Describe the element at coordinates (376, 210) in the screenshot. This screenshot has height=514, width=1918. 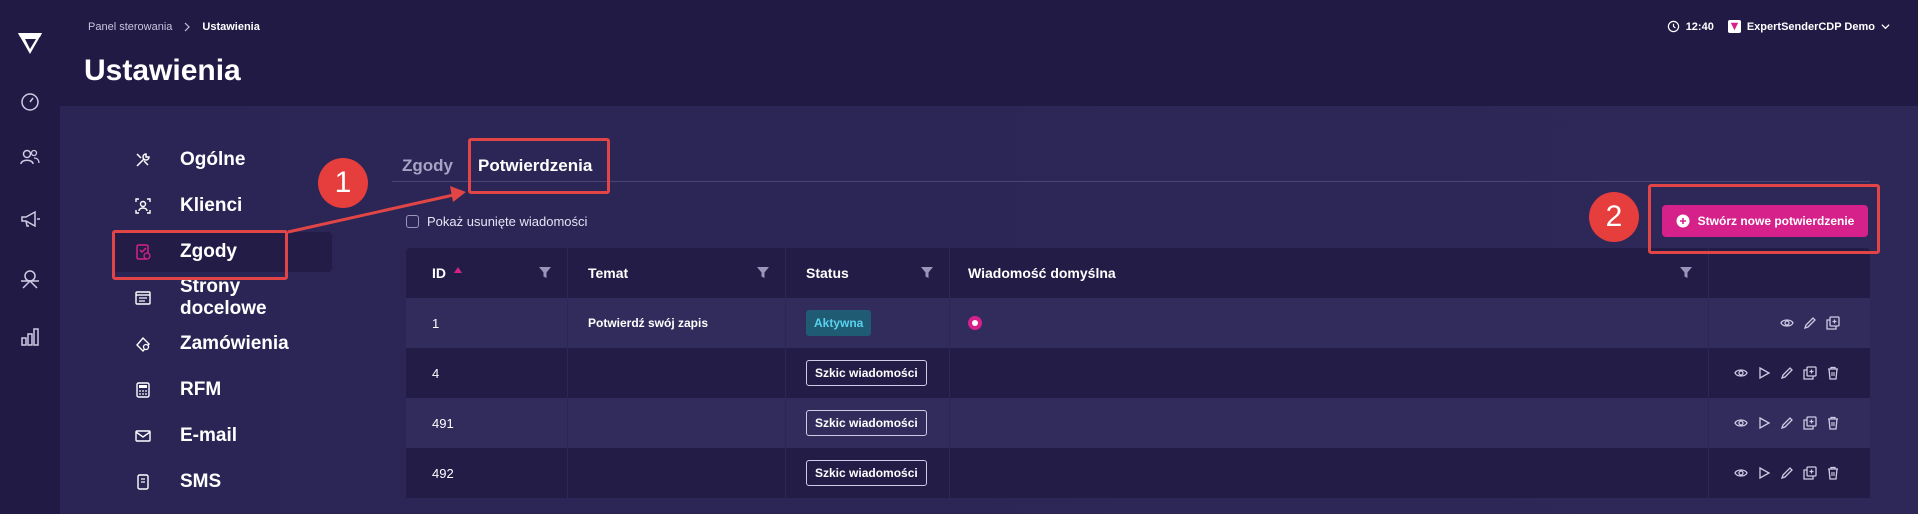
I see `annotation-arrow-icon` at that location.